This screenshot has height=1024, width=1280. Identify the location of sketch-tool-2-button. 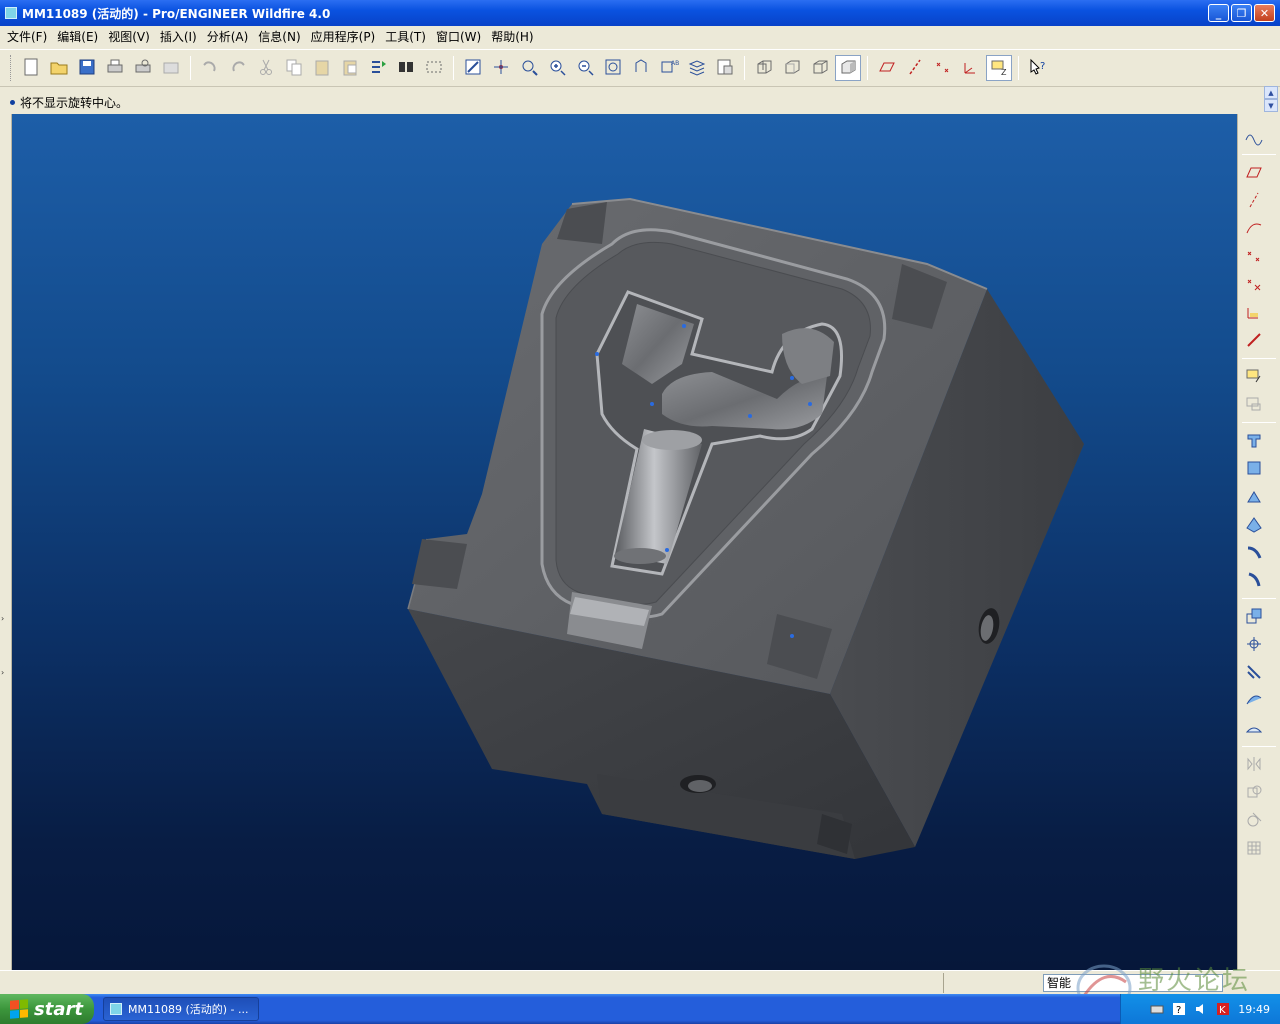
(1254, 405).